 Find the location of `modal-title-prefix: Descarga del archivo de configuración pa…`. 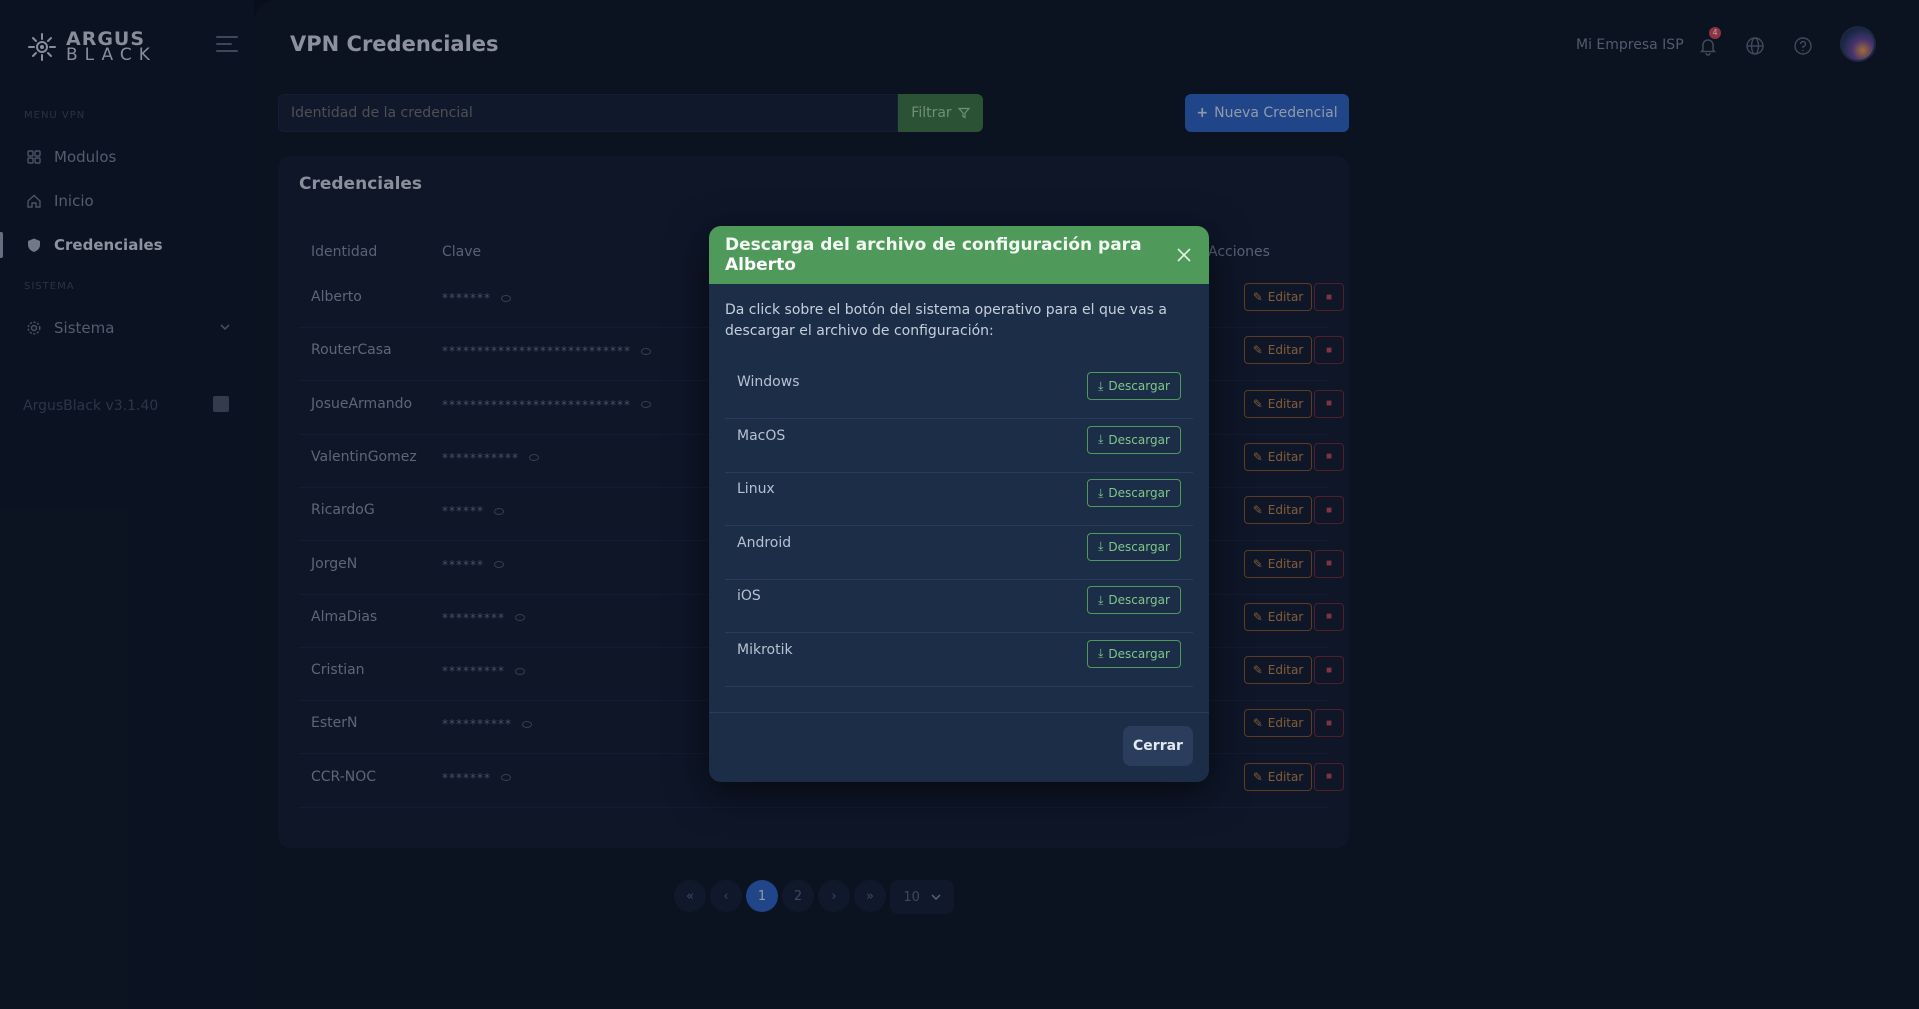

modal-title-prefix: Descarga del archivo de configuración pa… is located at coordinates (933, 245).